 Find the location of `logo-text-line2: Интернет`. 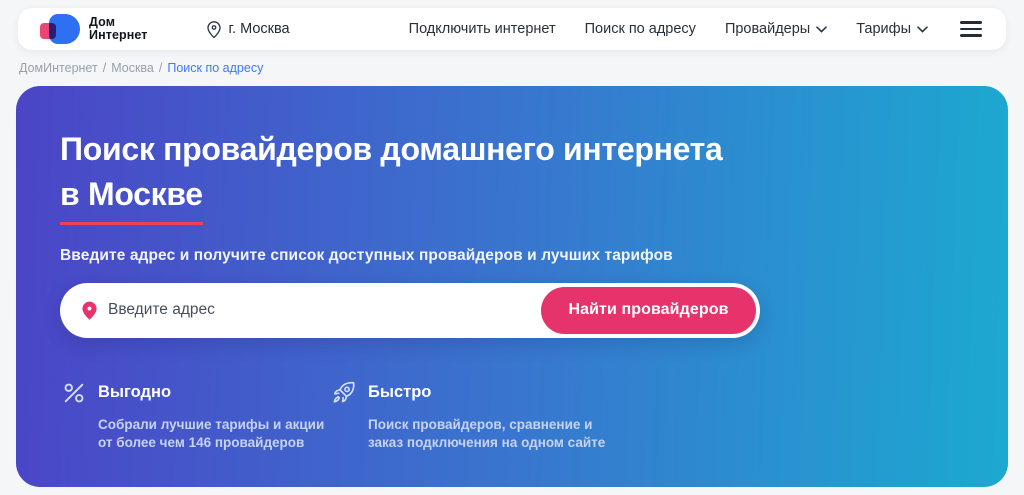

logo-text-line2: Интернет is located at coordinates (118, 35).